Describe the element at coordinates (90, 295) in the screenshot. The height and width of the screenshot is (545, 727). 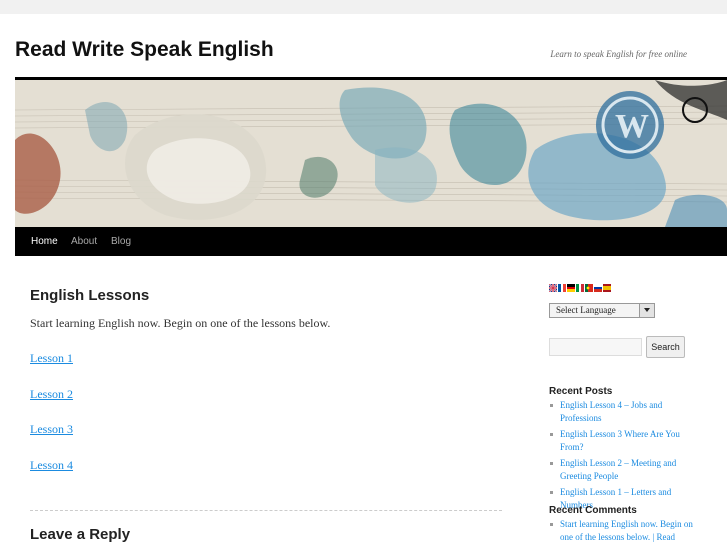
I see `page-title: English Lessons` at that location.